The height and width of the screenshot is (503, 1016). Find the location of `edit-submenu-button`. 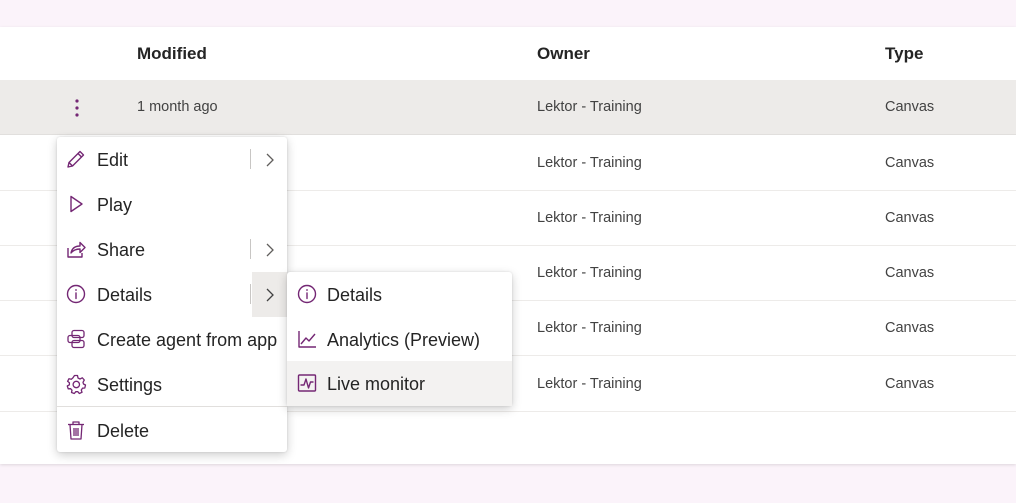

edit-submenu-button is located at coordinates (269, 159).